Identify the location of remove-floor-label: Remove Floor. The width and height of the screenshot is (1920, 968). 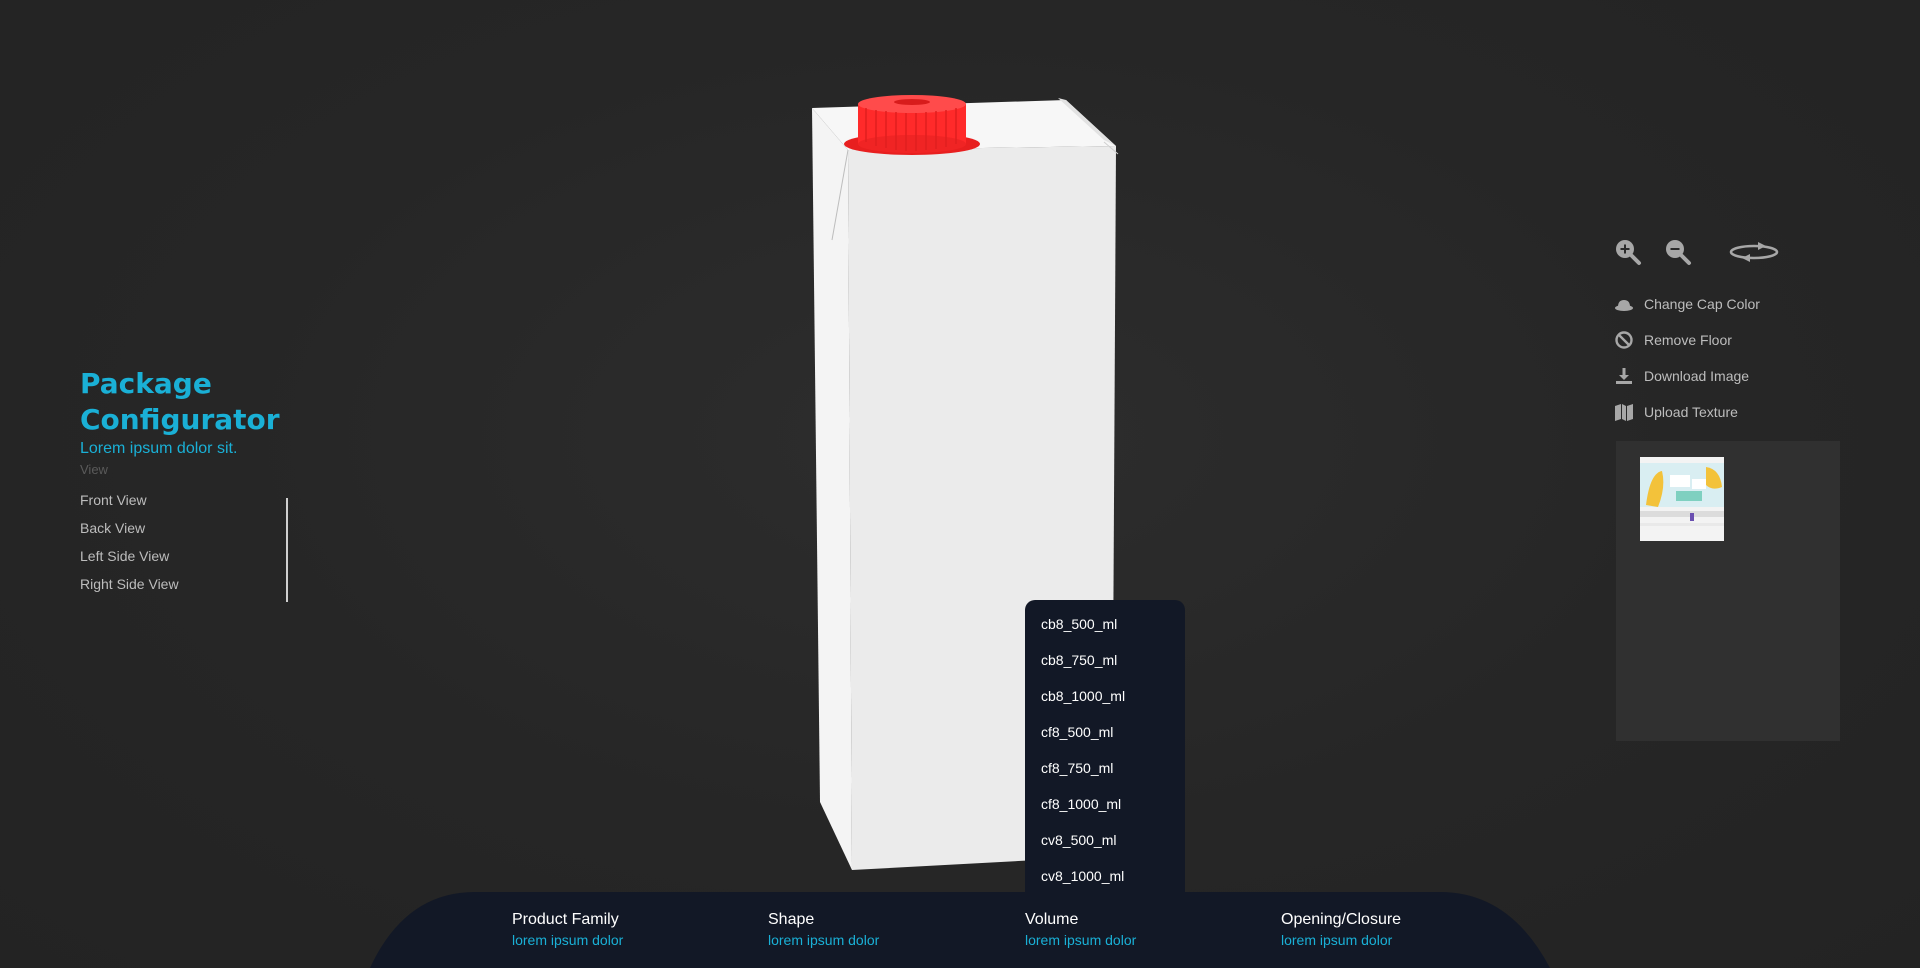
(1688, 340).